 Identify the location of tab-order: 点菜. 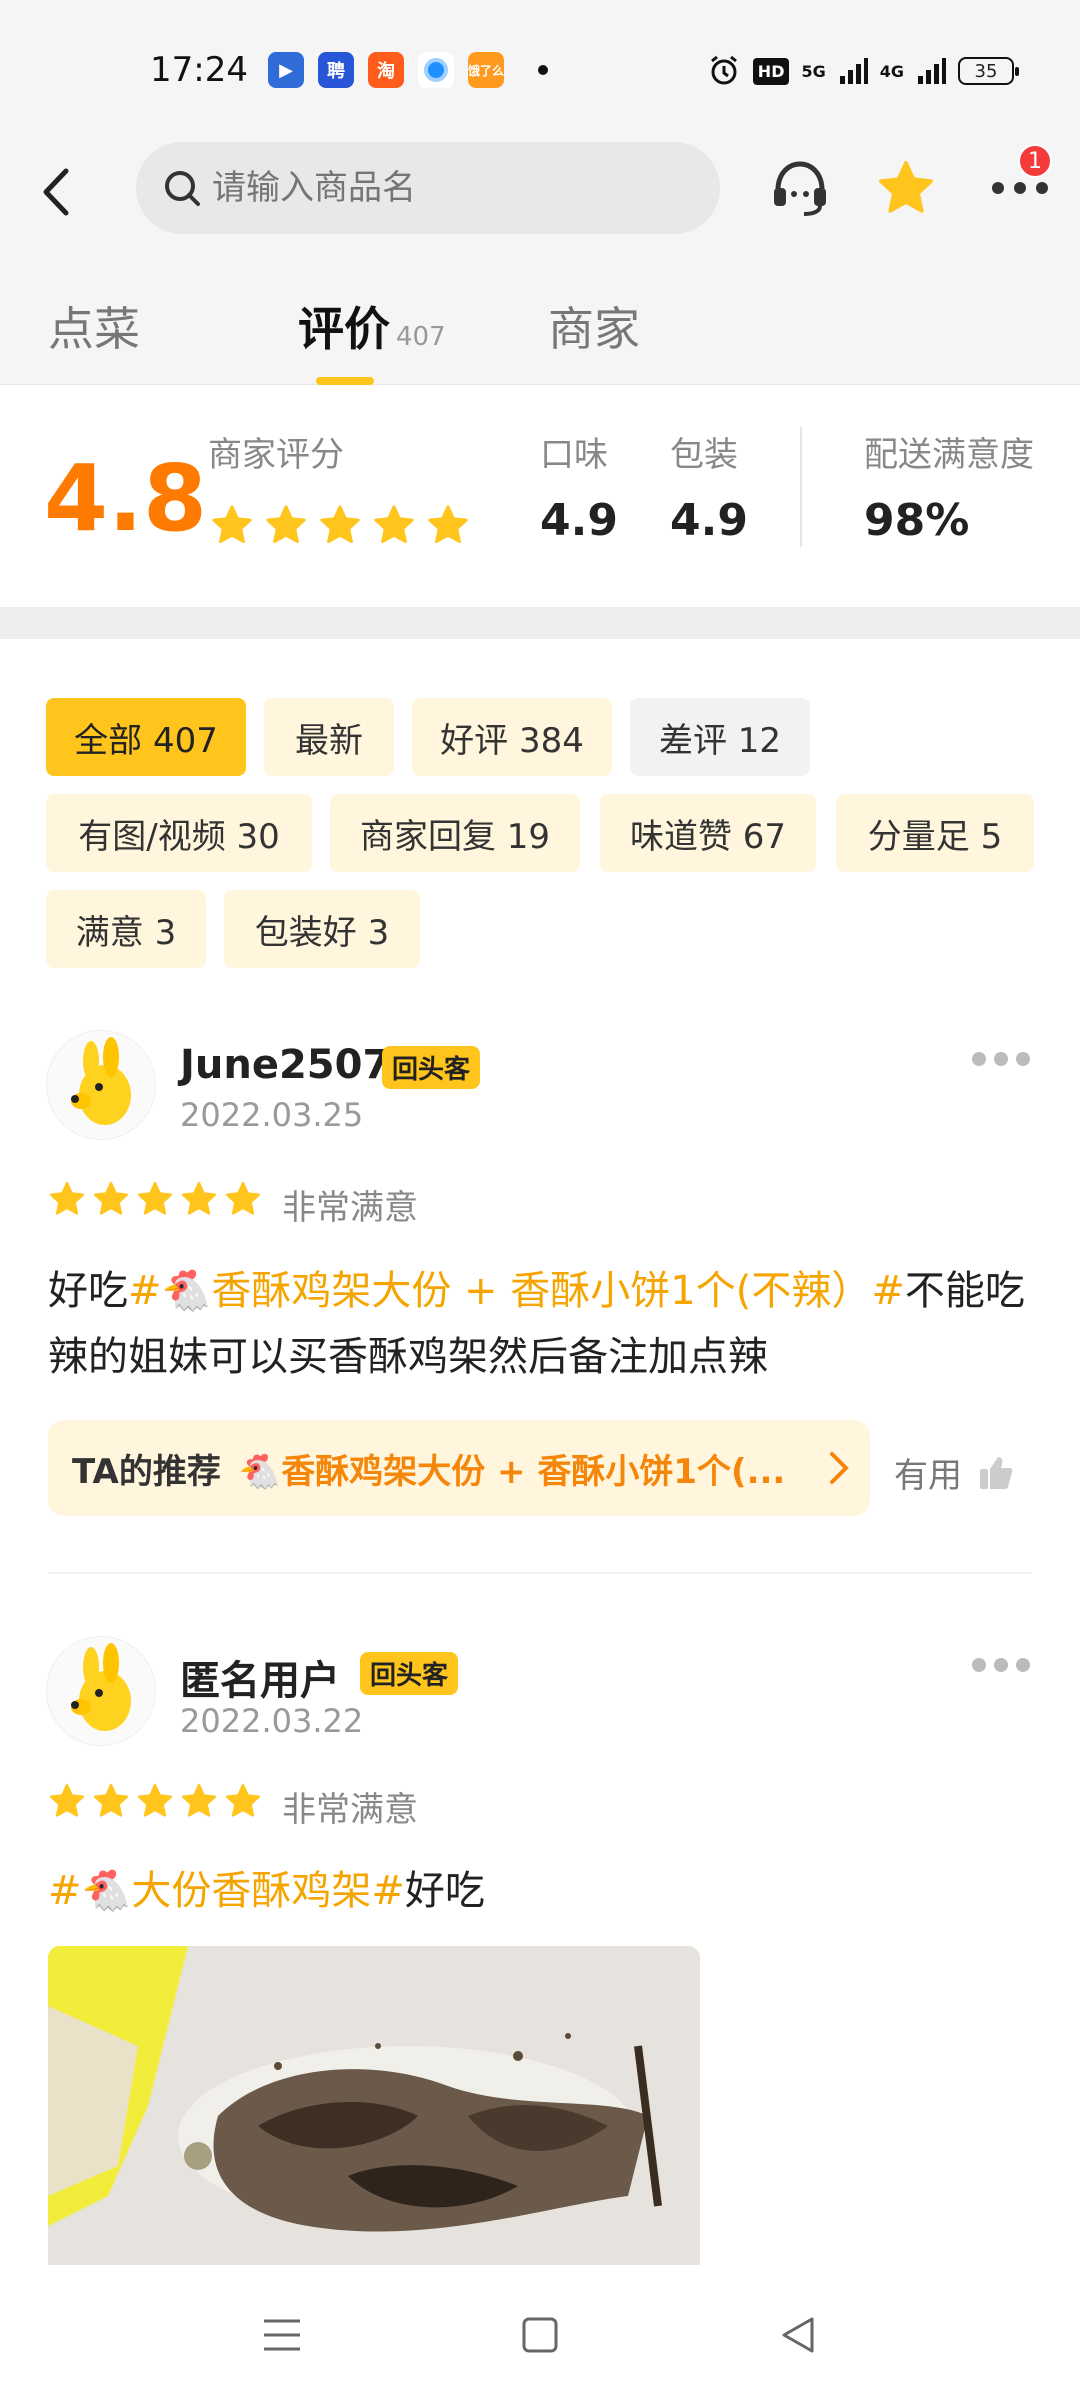
(94, 326).